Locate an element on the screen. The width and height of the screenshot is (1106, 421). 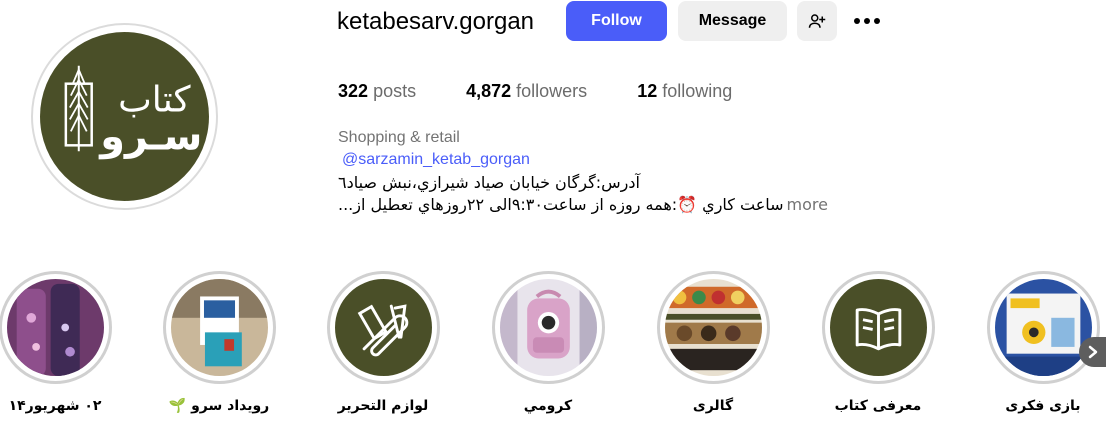
followers-count: 4,872 is located at coordinates (489, 91).